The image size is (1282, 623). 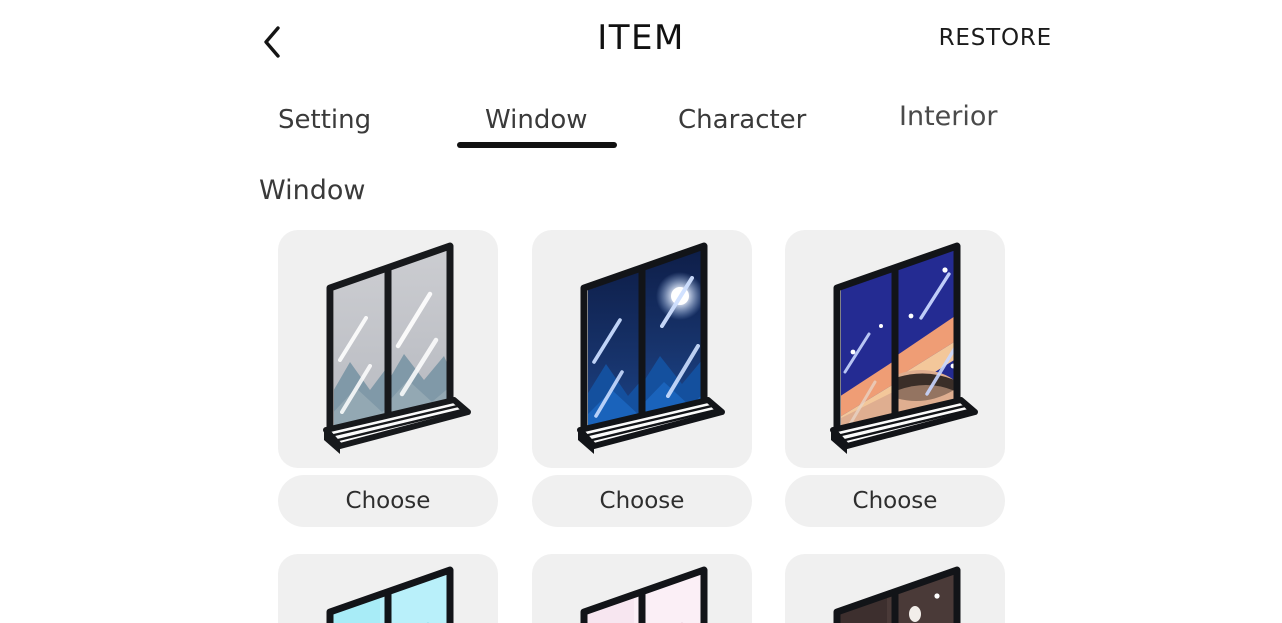 What do you see at coordinates (536, 123) in the screenshot?
I see `tab-window: Window` at bounding box center [536, 123].